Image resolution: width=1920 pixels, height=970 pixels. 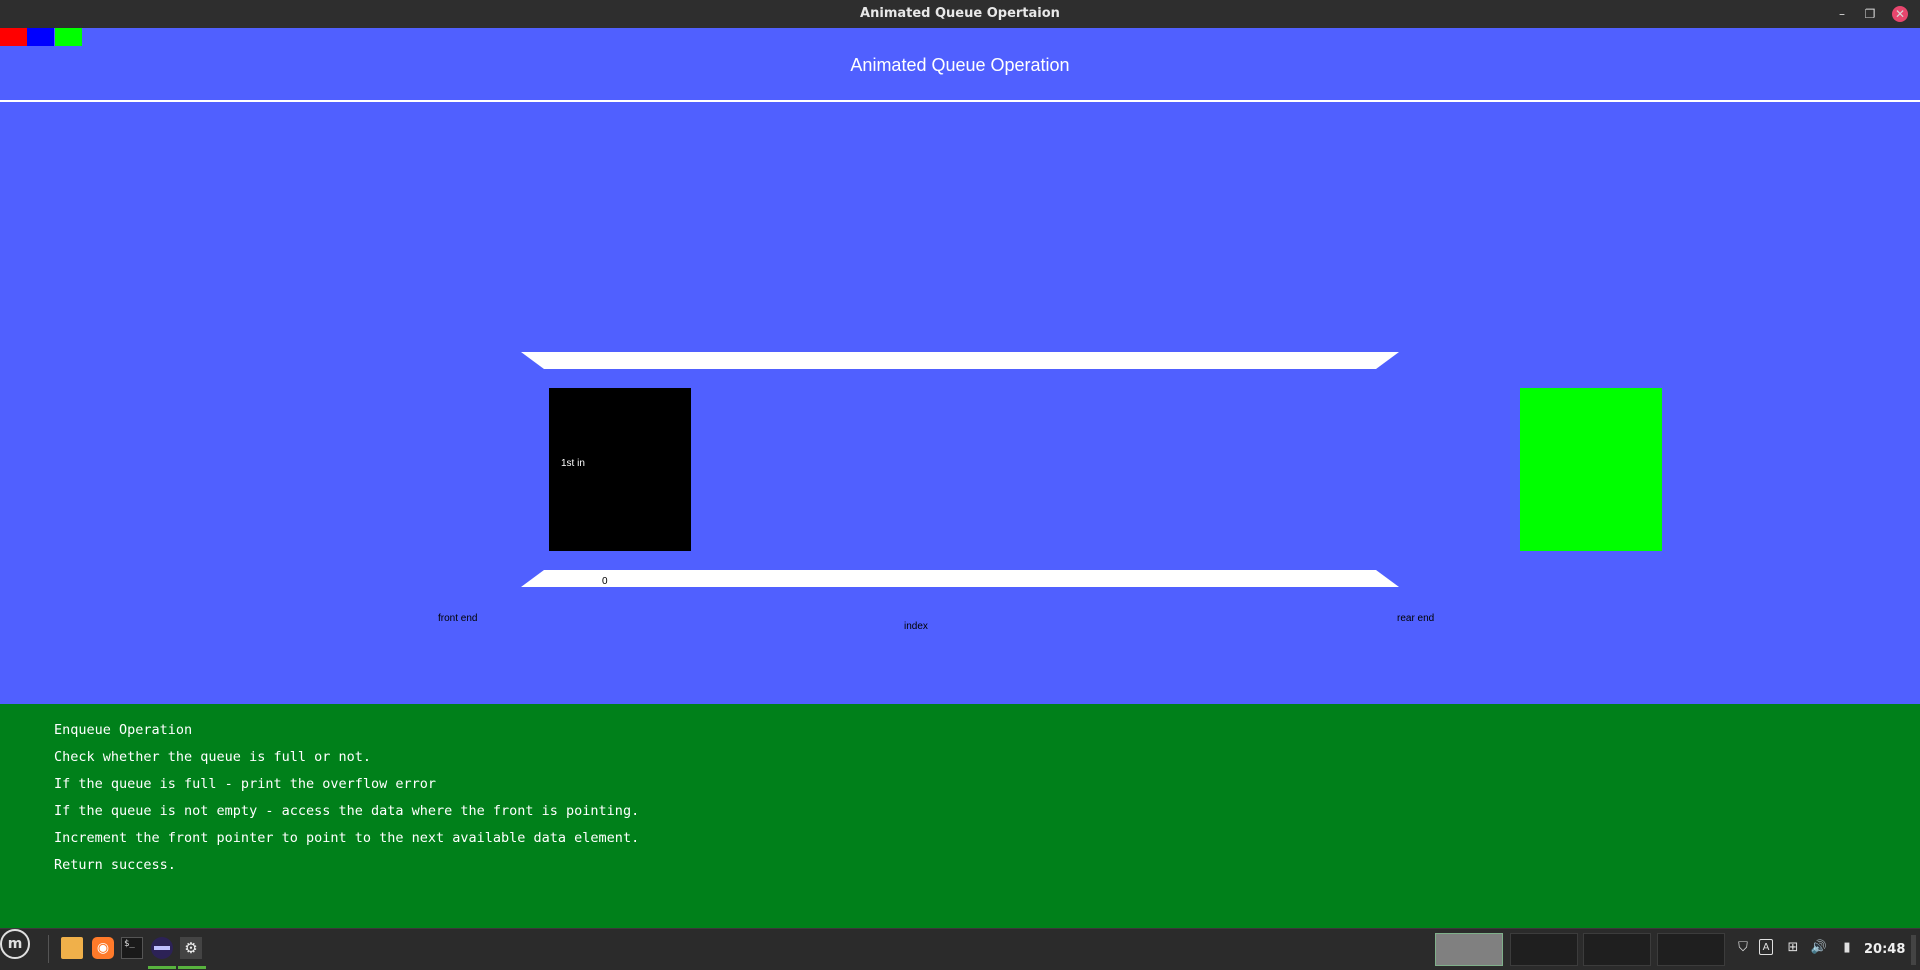 I want to click on clock: 20:48, so click(x=1884, y=949).